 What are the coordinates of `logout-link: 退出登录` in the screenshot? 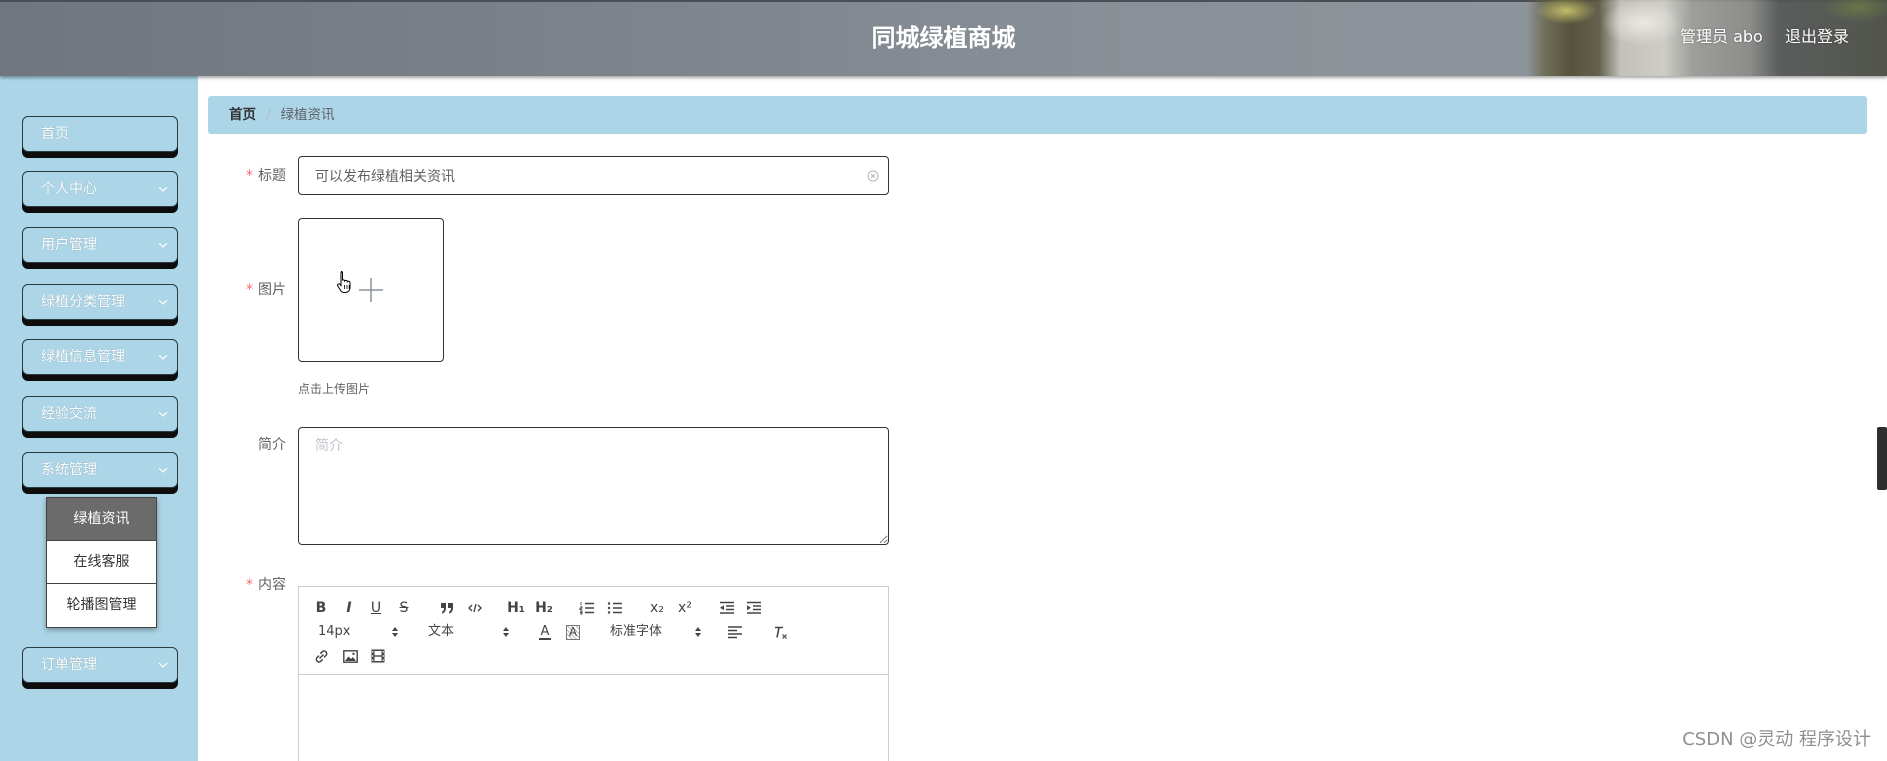 It's located at (1817, 37).